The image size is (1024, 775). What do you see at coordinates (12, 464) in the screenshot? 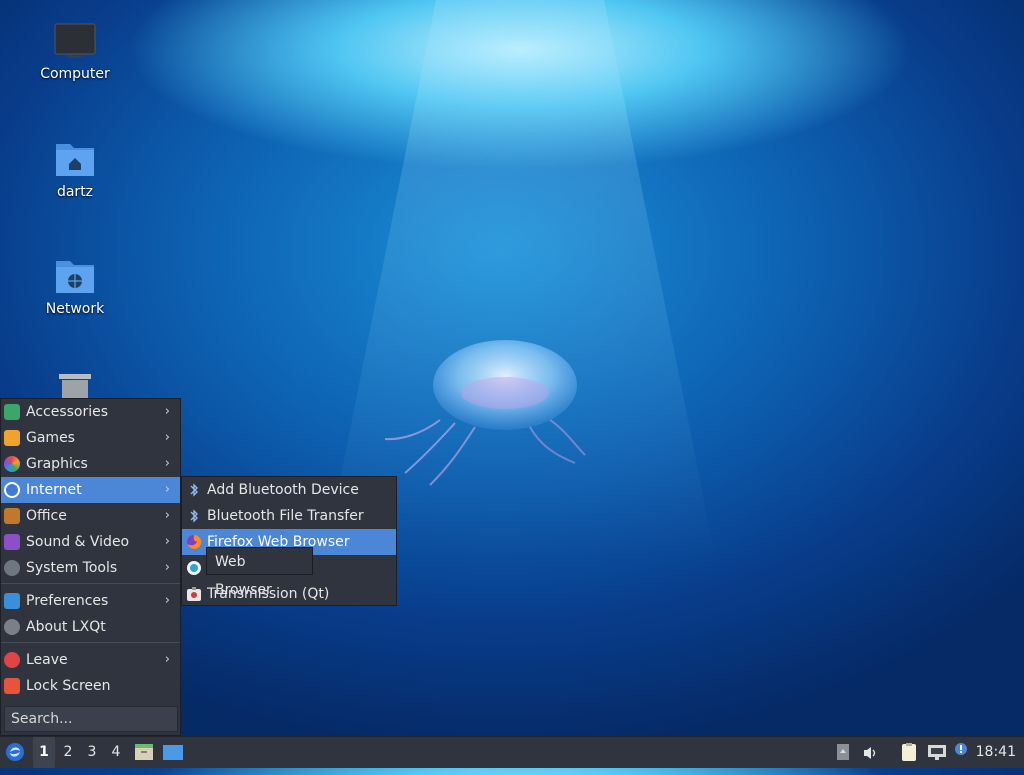
I see `graphics-icon` at bounding box center [12, 464].